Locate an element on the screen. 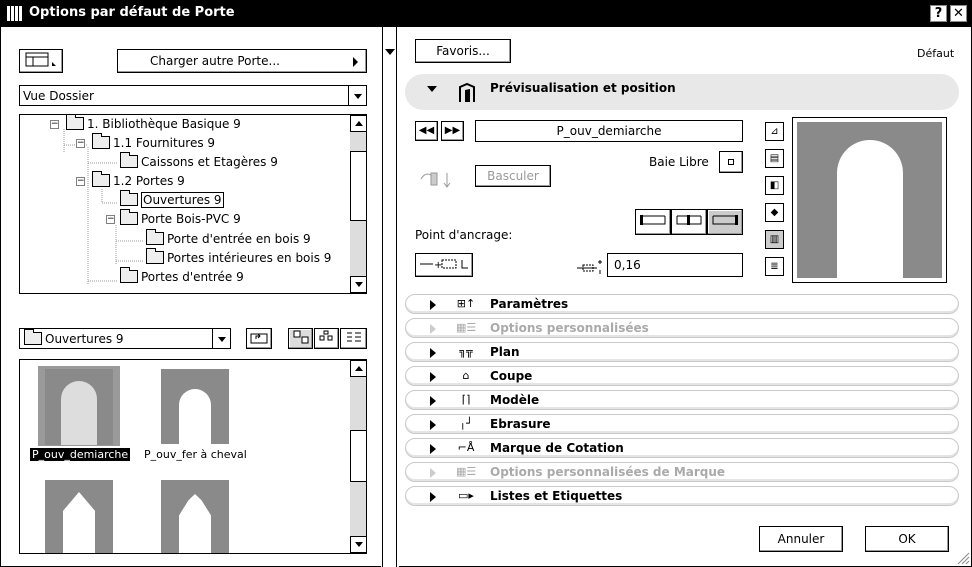 The width and height of the screenshot is (972, 567). section-coupe: ⌂ Coupe is located at coordinates (682, 376).